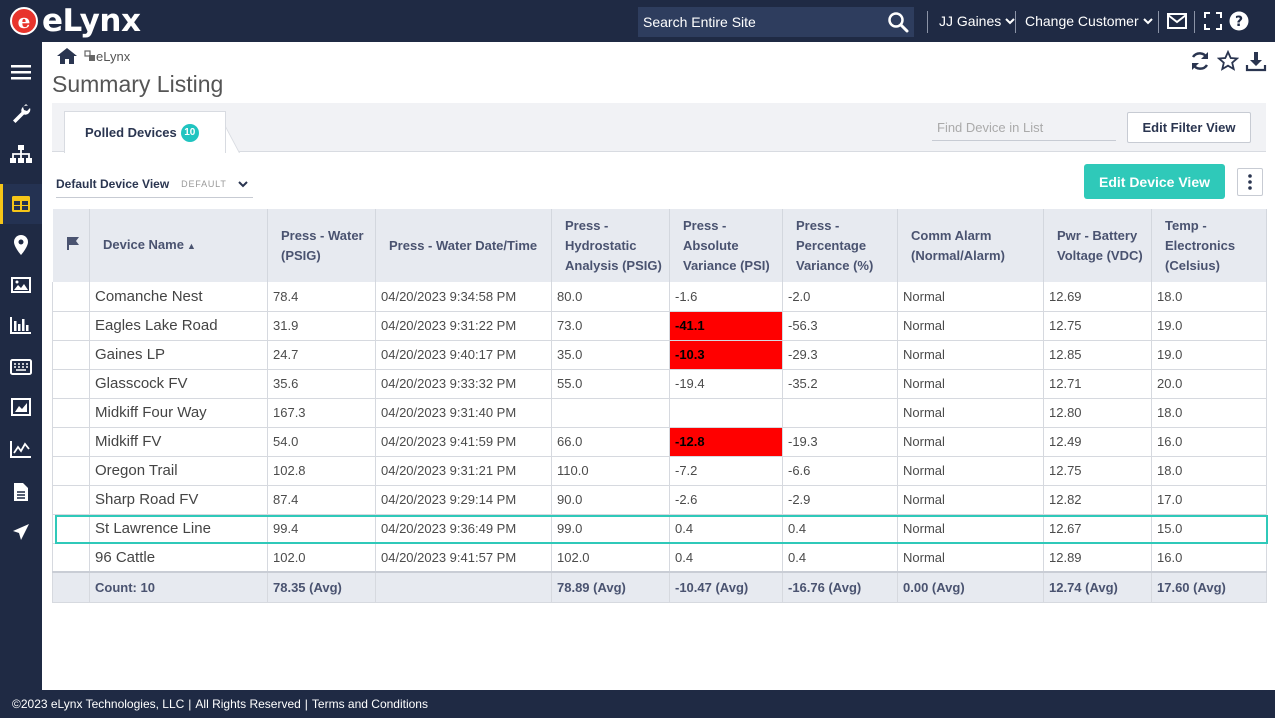 The image size is (1275, 718). I want to click on elynx-logo: e eLynx, so click(75, 21).